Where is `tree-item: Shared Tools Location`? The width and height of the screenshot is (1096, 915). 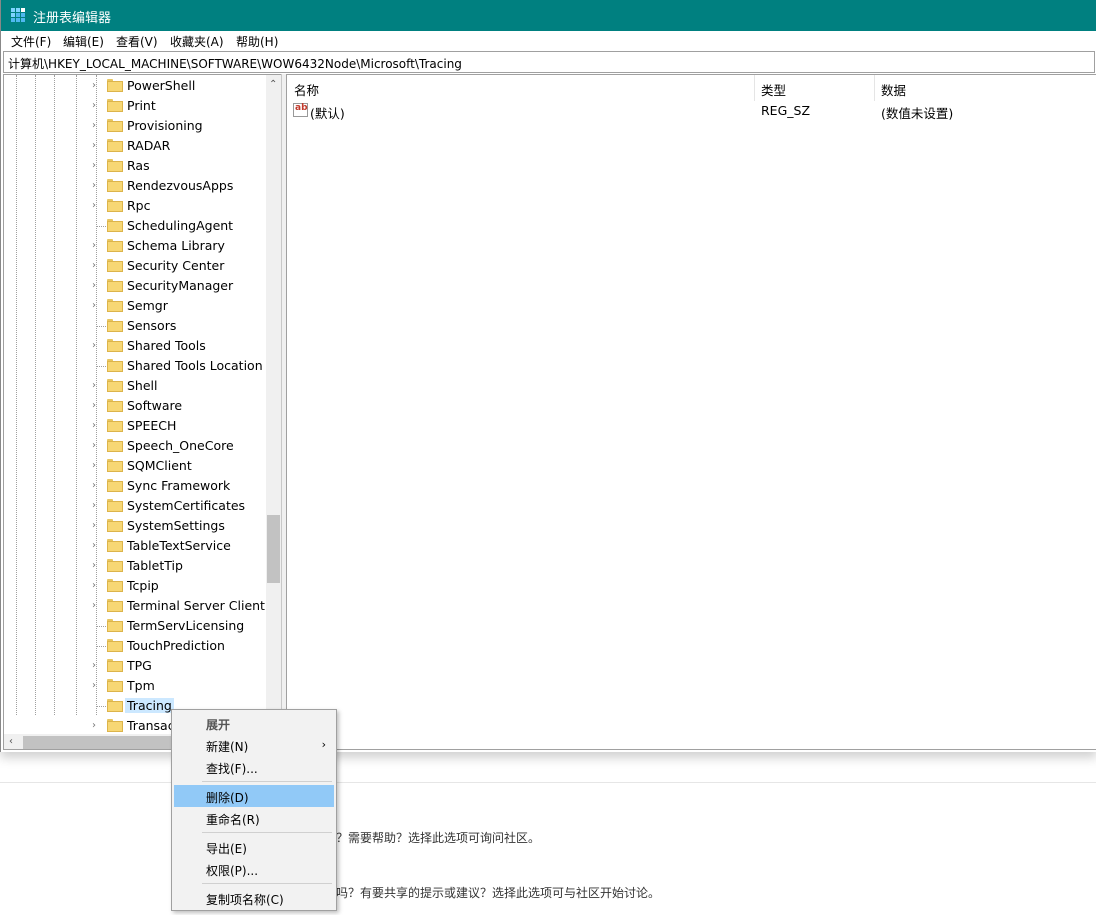 tree-item: Shared Tools Location is located at coordinates (135, 366).